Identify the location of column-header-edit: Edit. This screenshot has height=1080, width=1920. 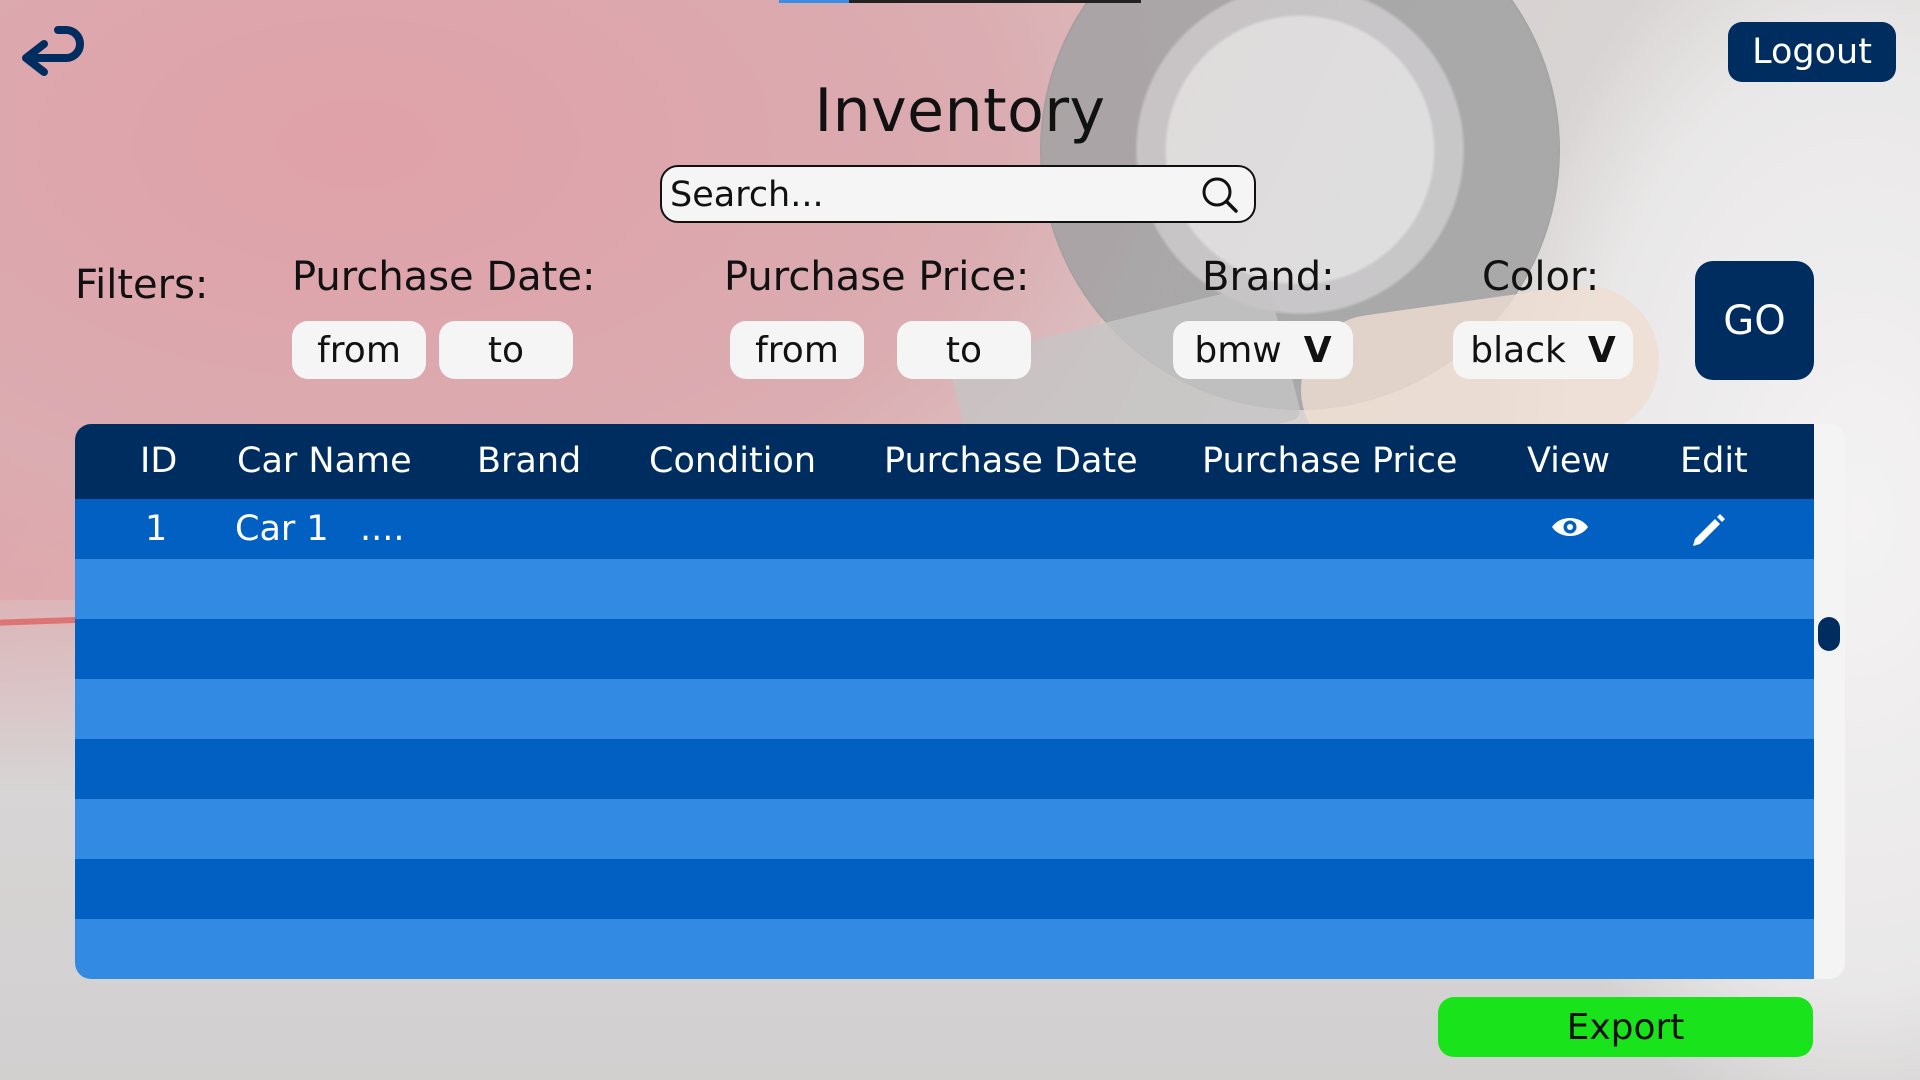
(1714, 461).